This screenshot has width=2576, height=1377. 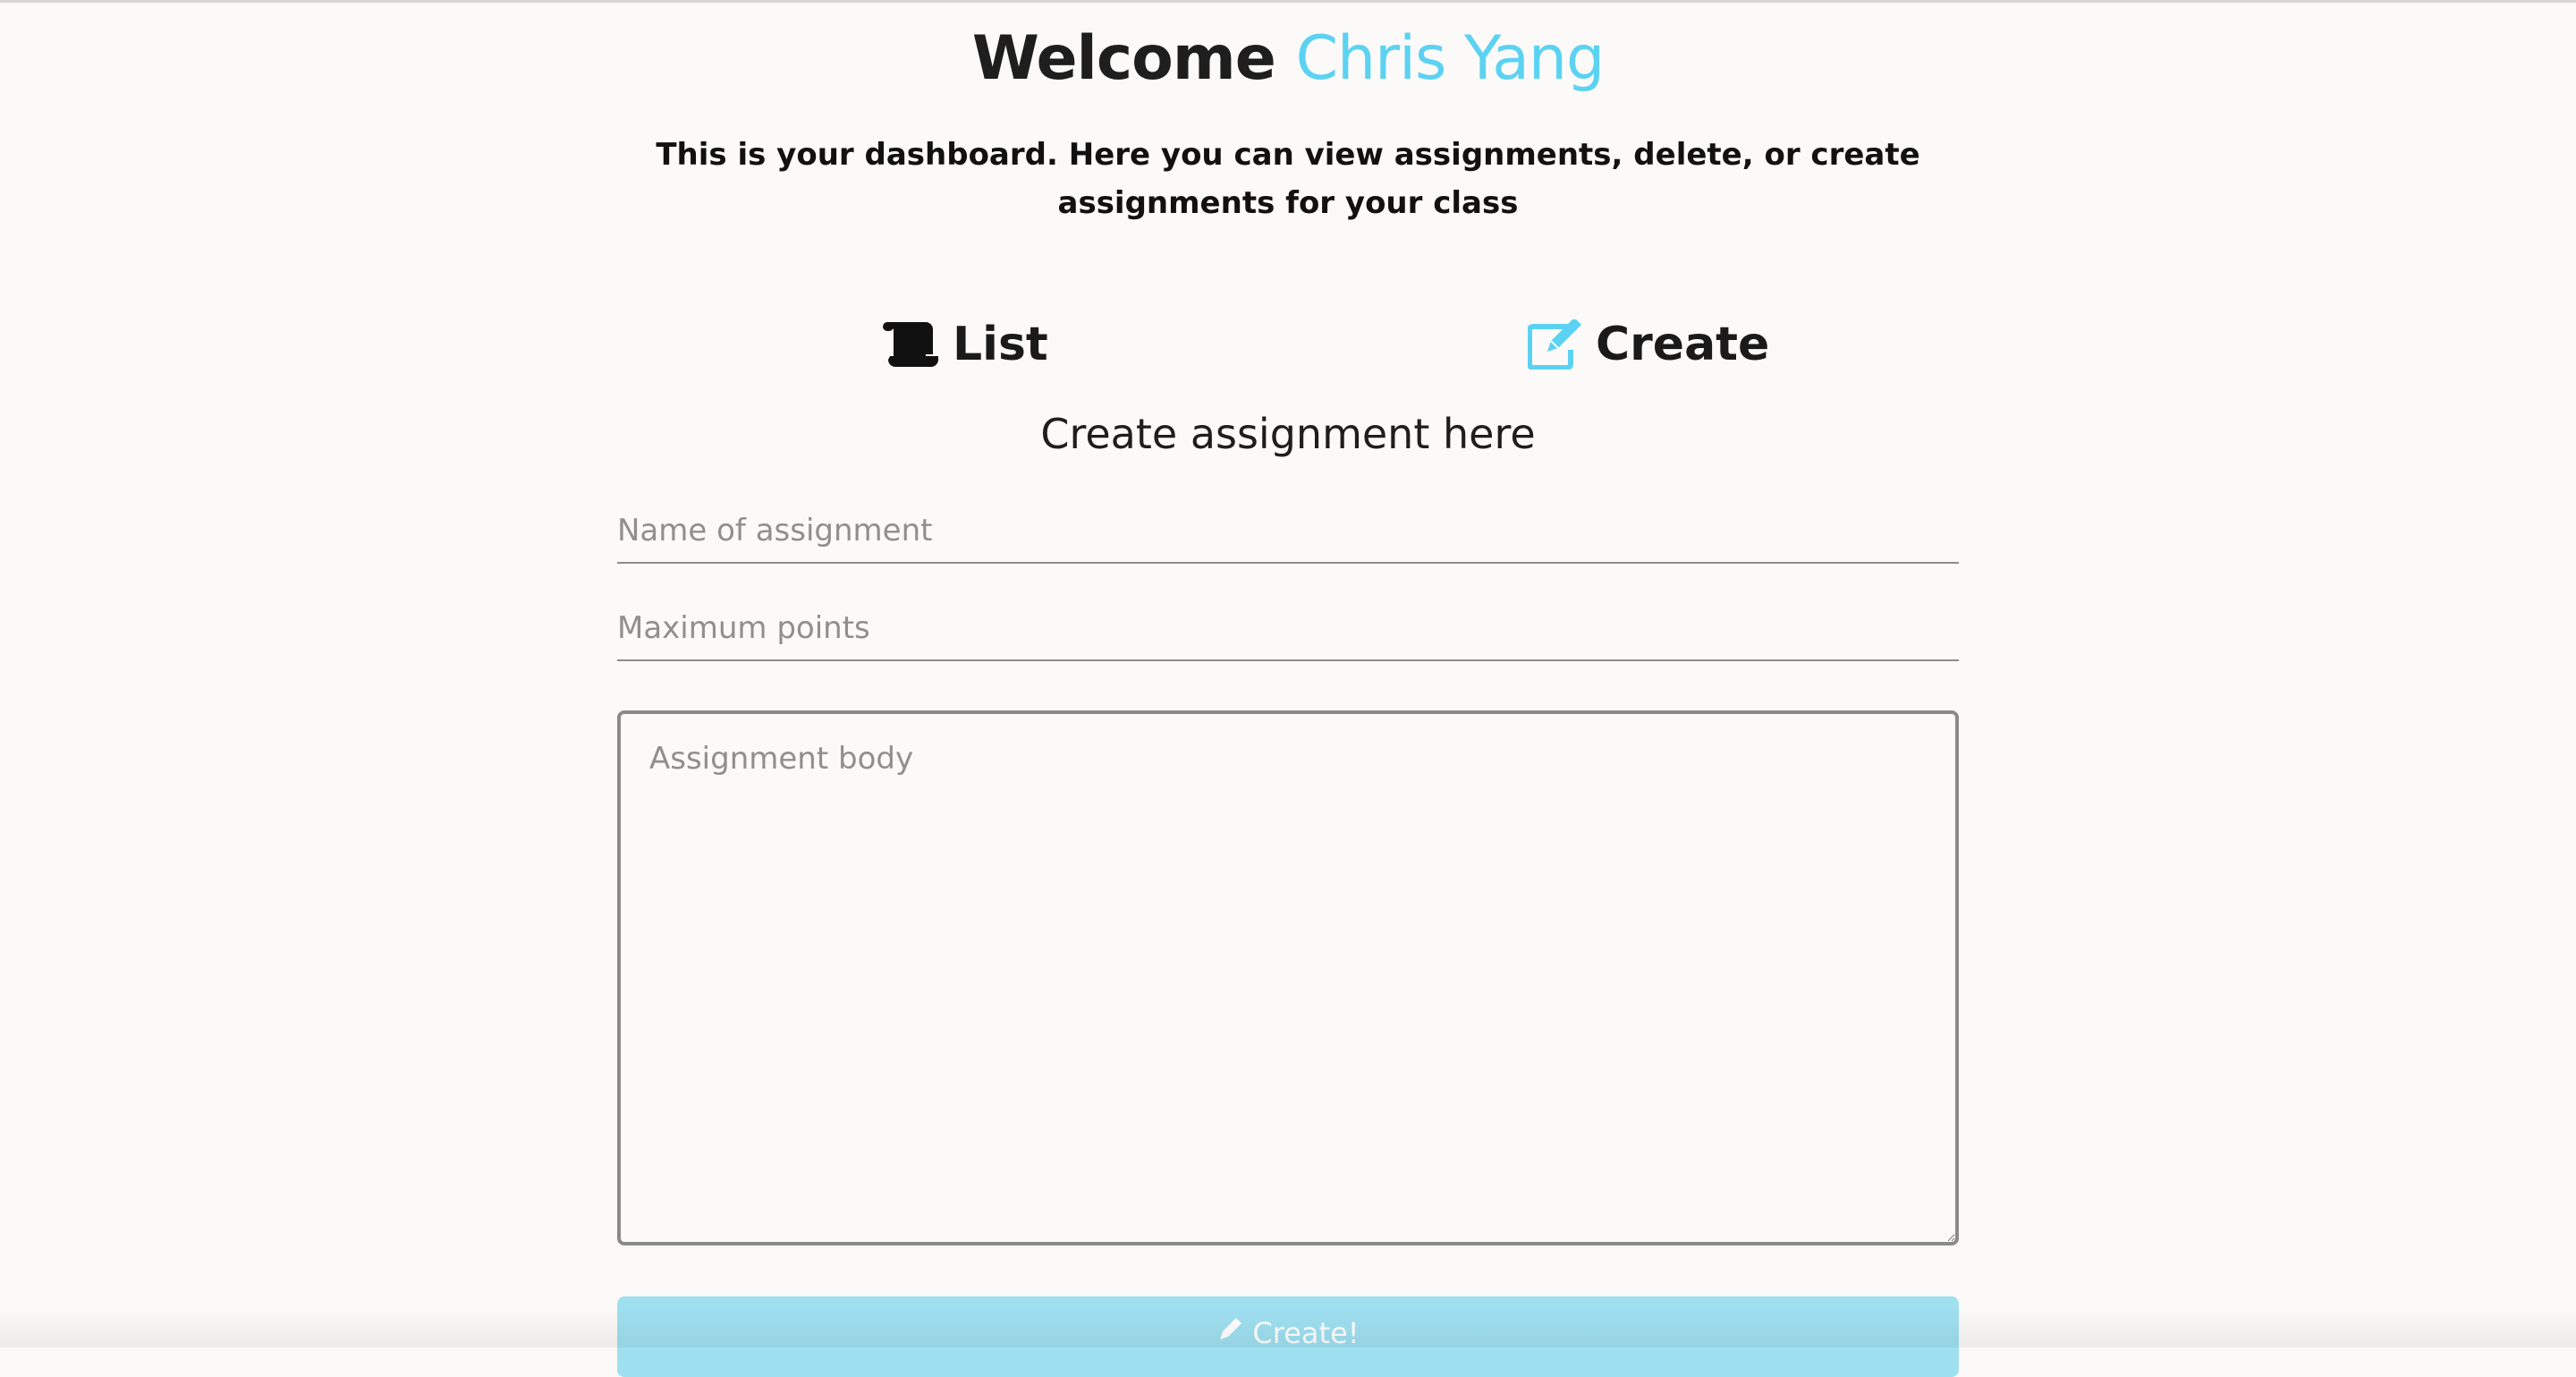 I want to click on tab-list: List, so click(x=964, y=345).